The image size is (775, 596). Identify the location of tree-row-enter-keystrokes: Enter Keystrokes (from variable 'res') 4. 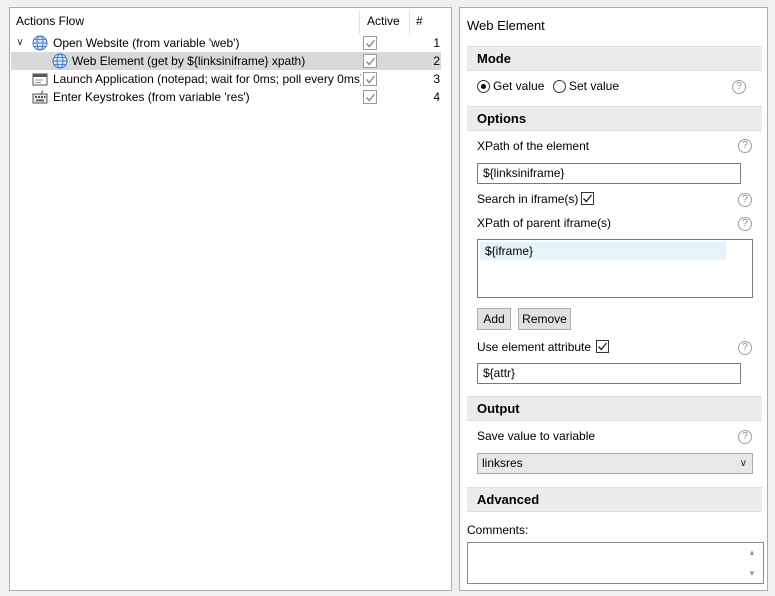
(230, 97).